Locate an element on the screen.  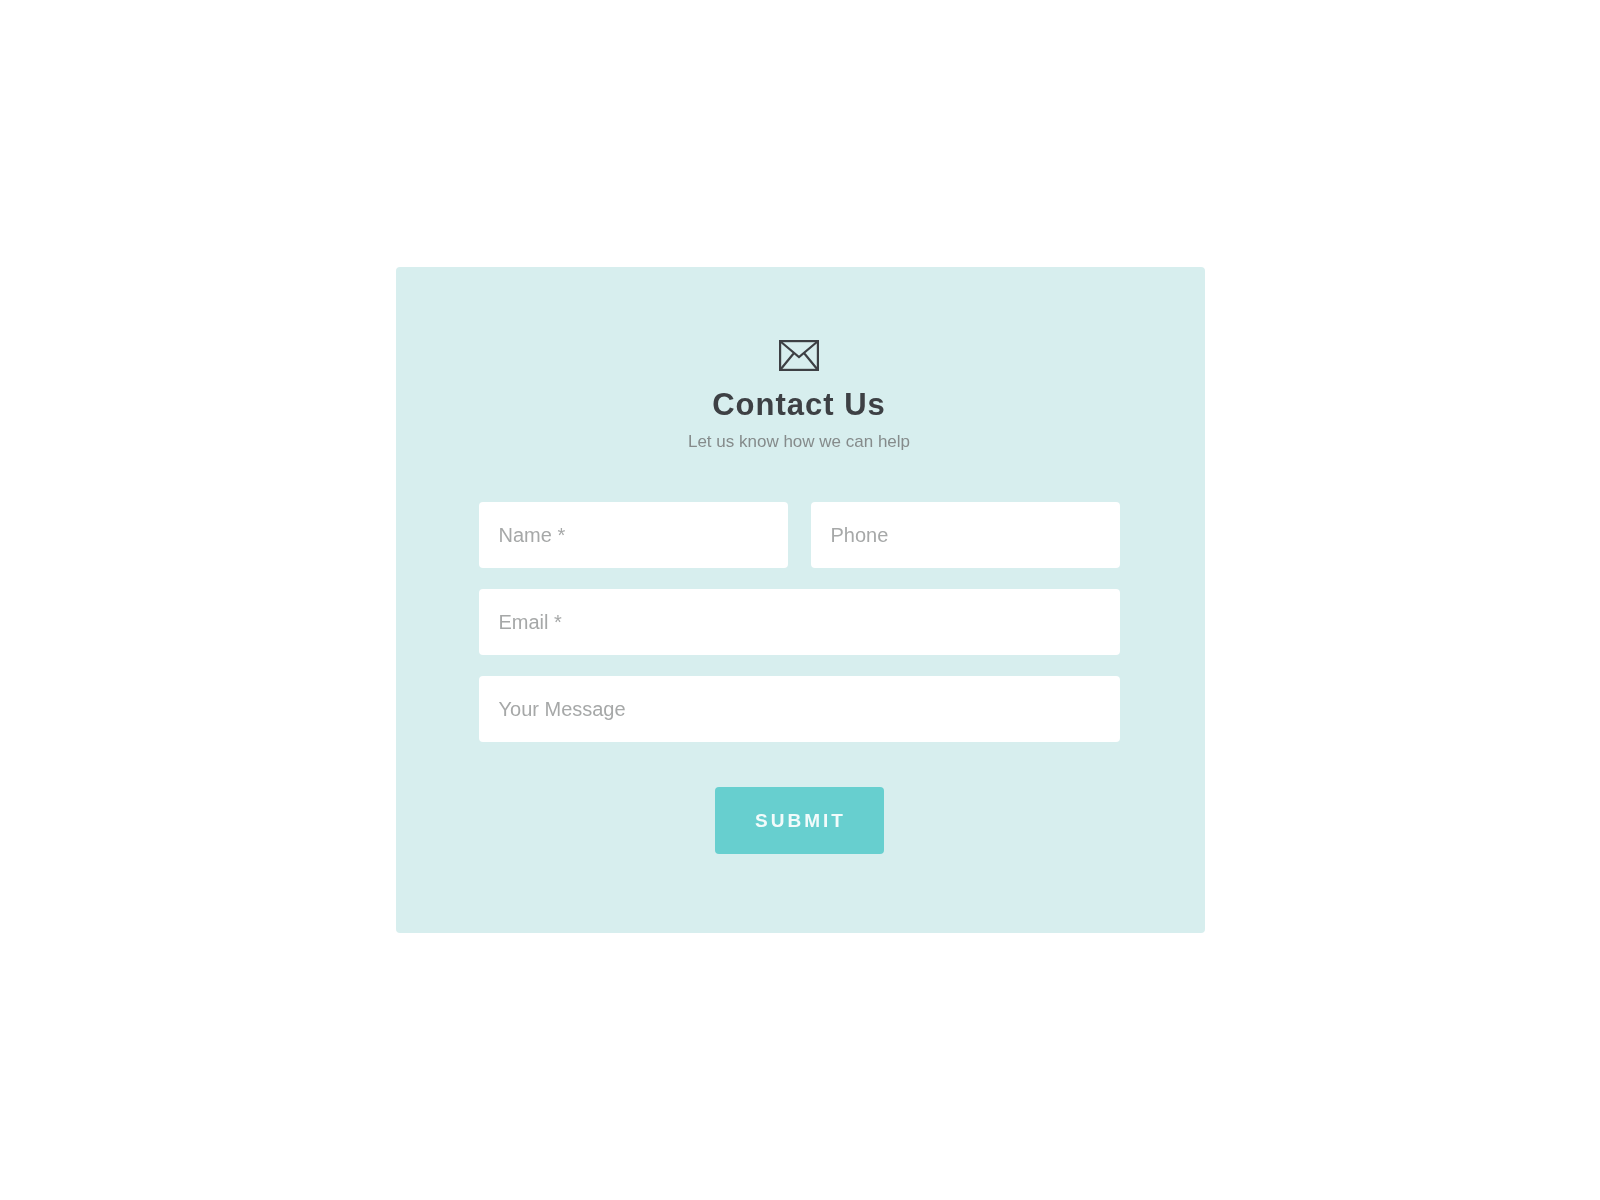
form-title: Contact Us is located at coordinates (799, 405).